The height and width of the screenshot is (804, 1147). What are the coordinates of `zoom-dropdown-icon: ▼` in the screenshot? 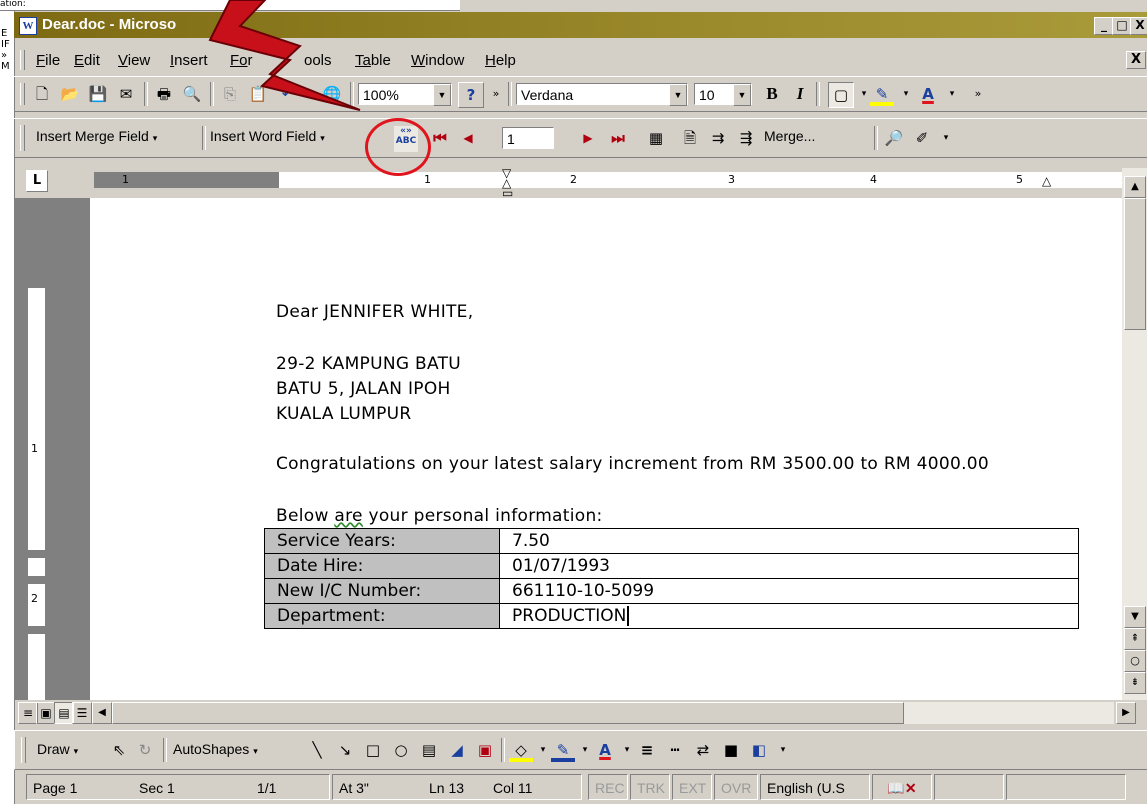 It's located at (442, 95).